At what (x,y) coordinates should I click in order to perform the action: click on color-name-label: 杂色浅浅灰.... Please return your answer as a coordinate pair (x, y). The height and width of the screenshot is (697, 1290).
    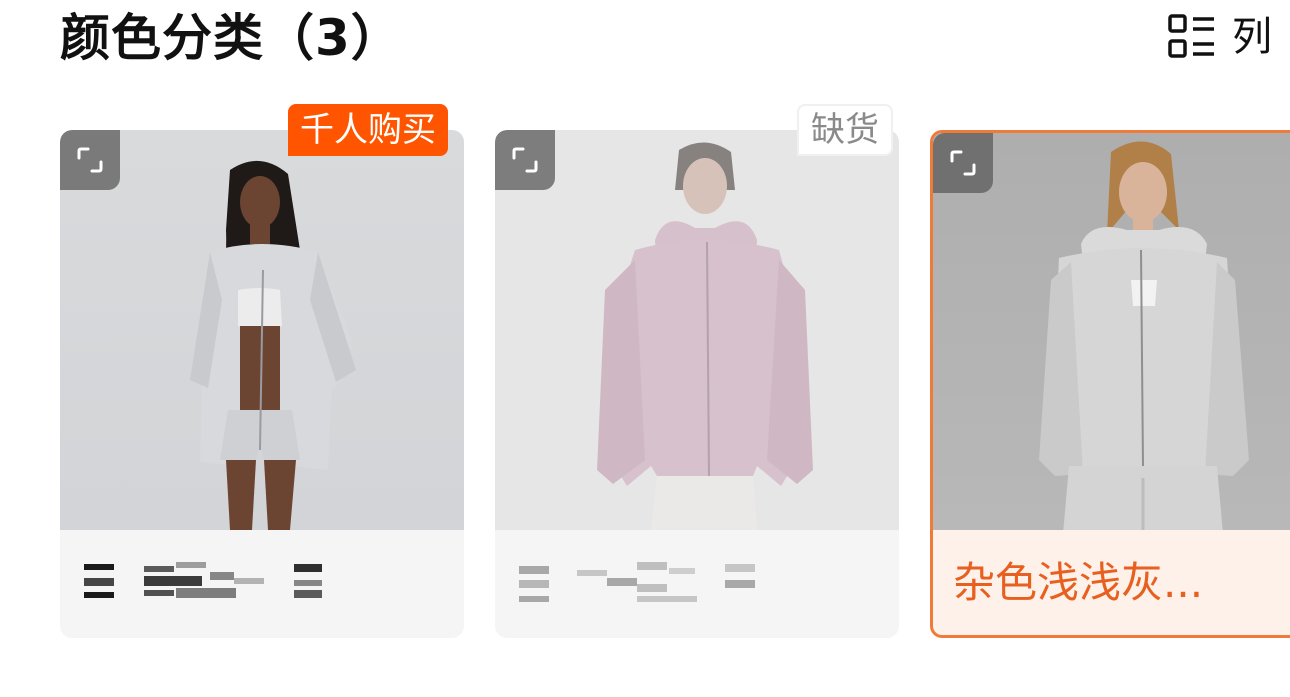
    Looking at the image, I should click on (1078, 582).